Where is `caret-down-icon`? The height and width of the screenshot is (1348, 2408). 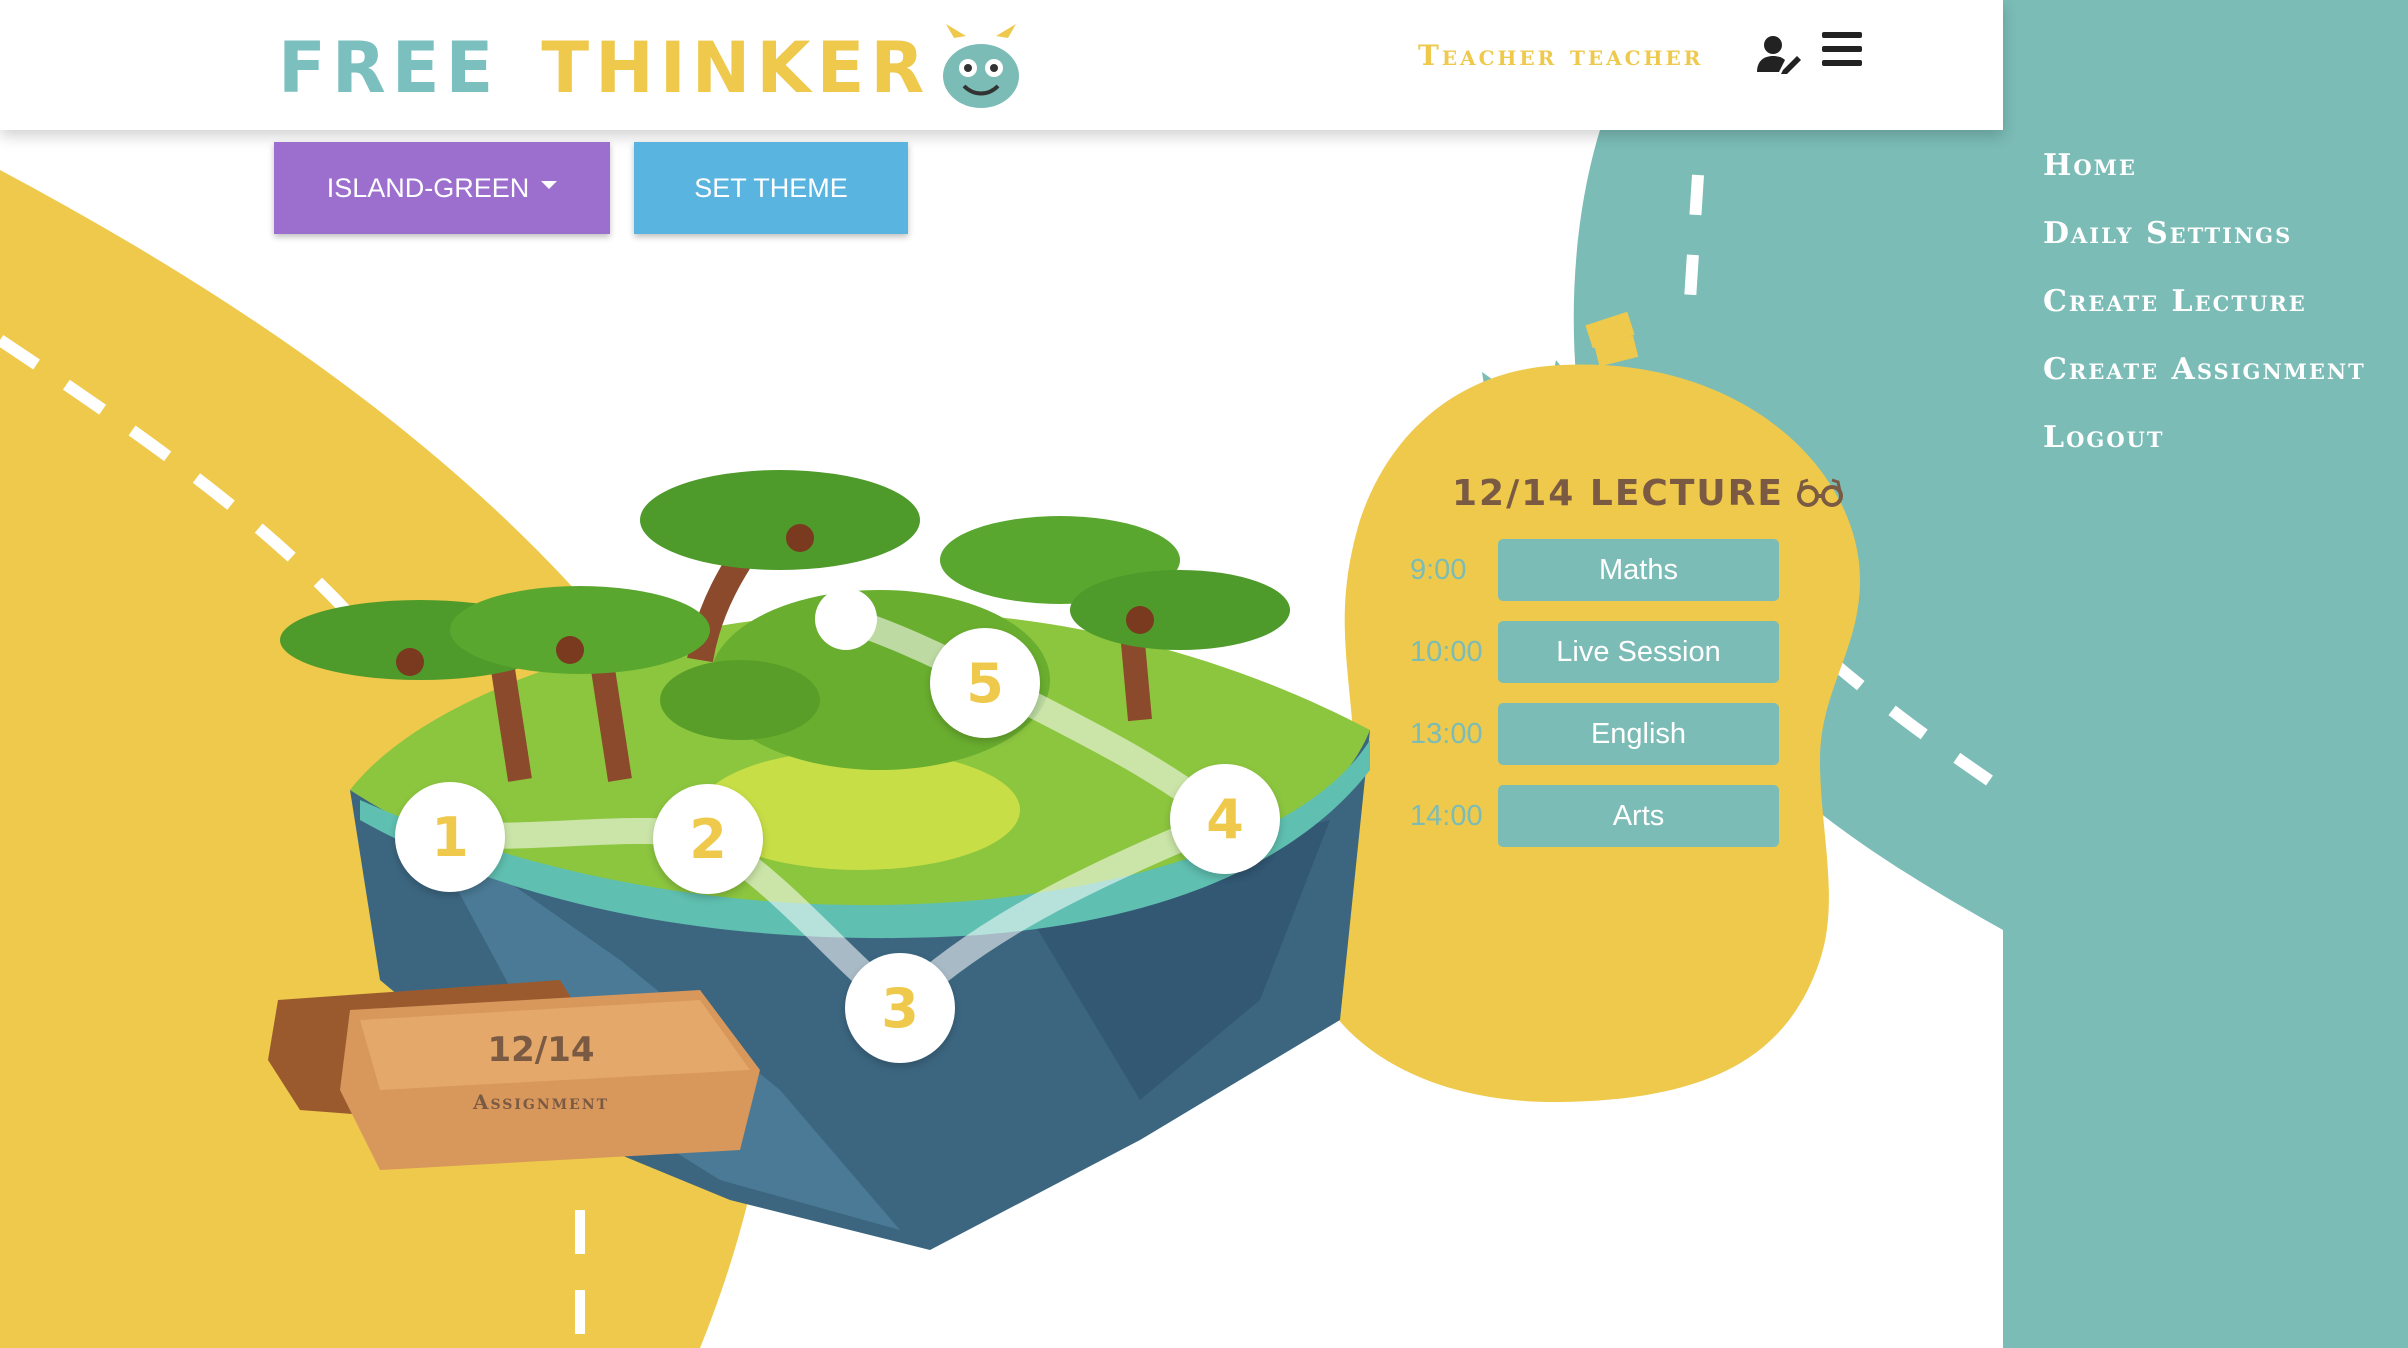
caret-down-icon is located at coordinates (549, 185).